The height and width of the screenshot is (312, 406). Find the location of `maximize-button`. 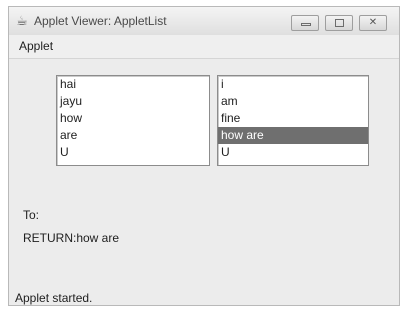

maximize-button is located at coordinates (339, 23).